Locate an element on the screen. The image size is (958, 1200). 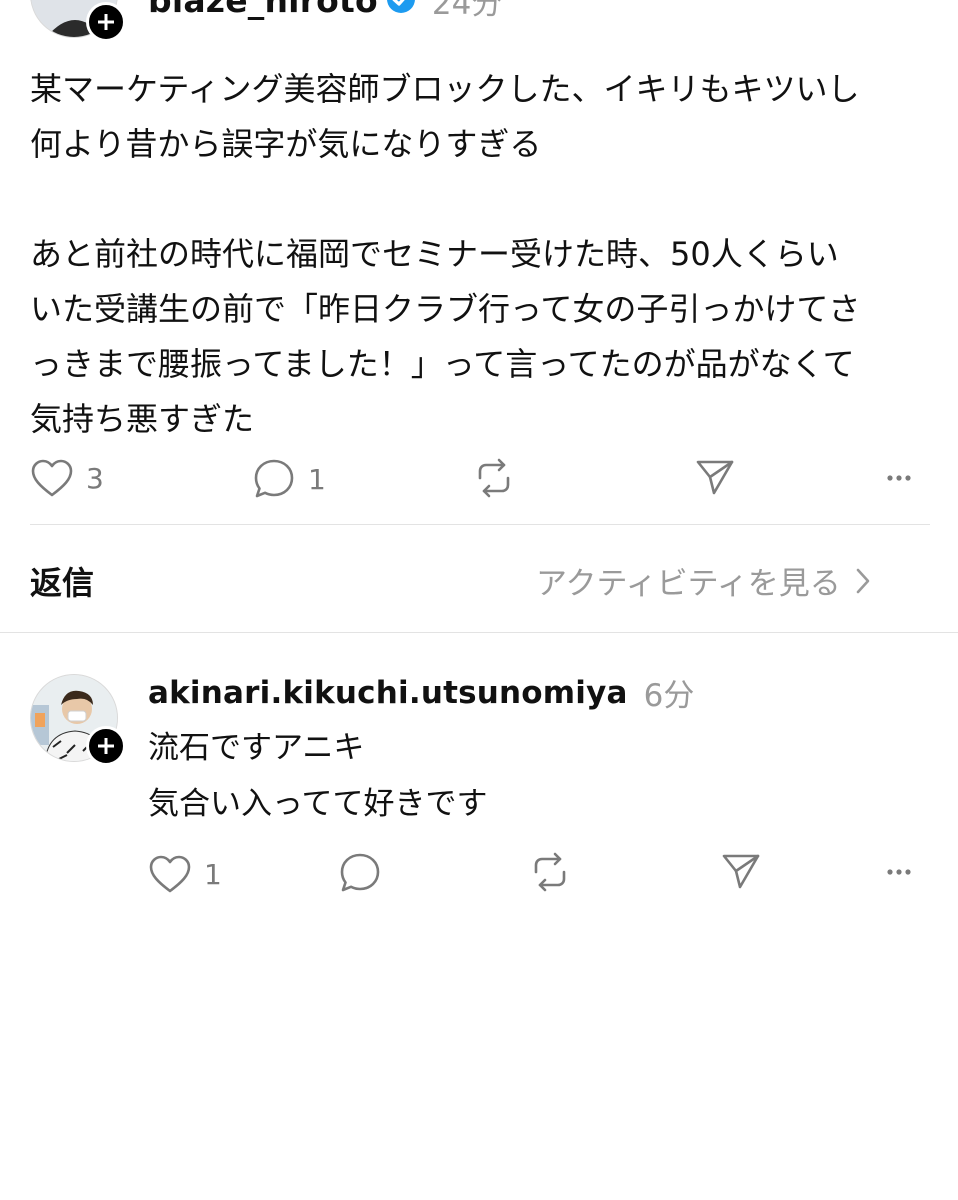
reply-line: 気合い入ってて好きです is located at coordinates (318, 804).